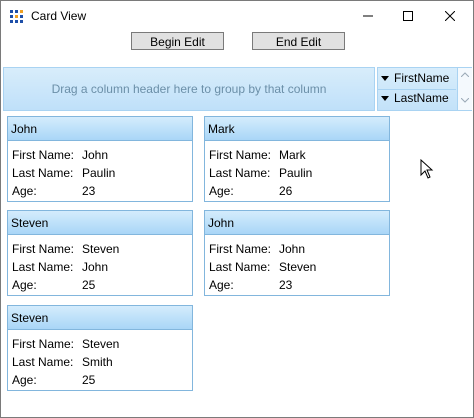  I want to click on sort-panel: FirstName LastName, so click(424, 89).